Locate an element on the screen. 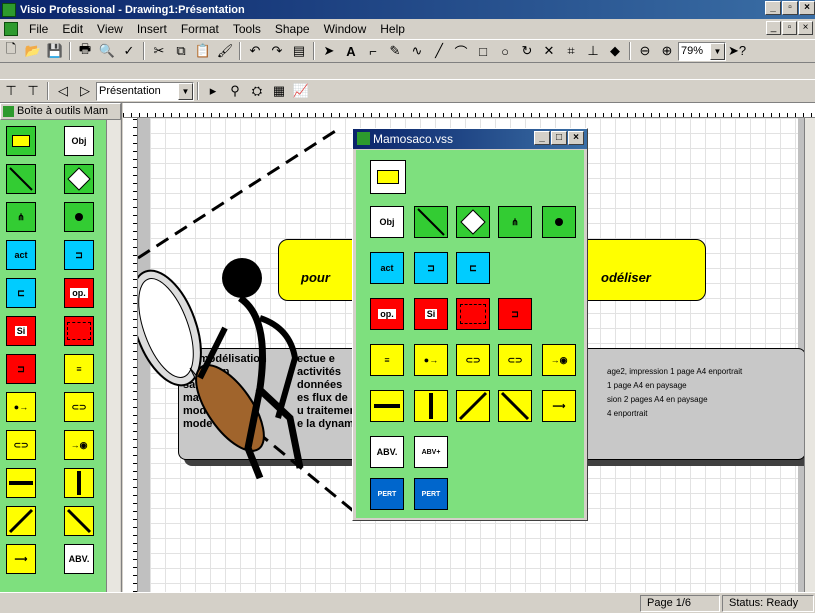 The height and width of the screenshot is (613, 815). float-shape-dot is located at coordinates (559, 222).